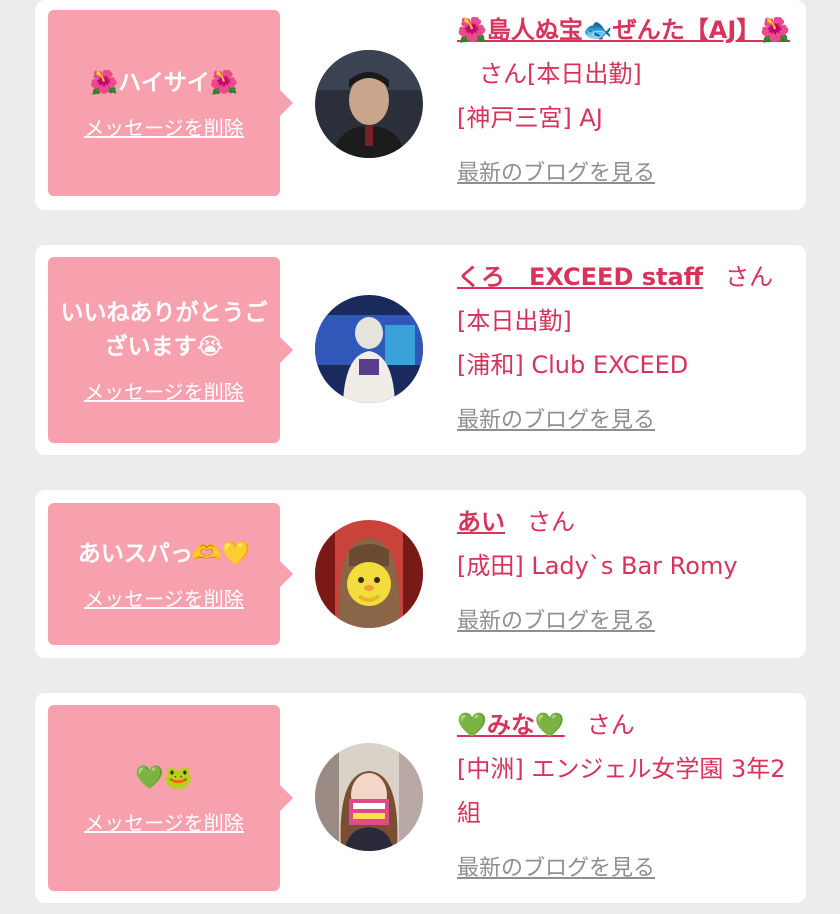 This screenshot has height=914, width=840. What do you see at coordinates (573, 365) in the screenshot?
I see `shop-name: [浦和] Club EXCEED` at bounding box center [573, 365].